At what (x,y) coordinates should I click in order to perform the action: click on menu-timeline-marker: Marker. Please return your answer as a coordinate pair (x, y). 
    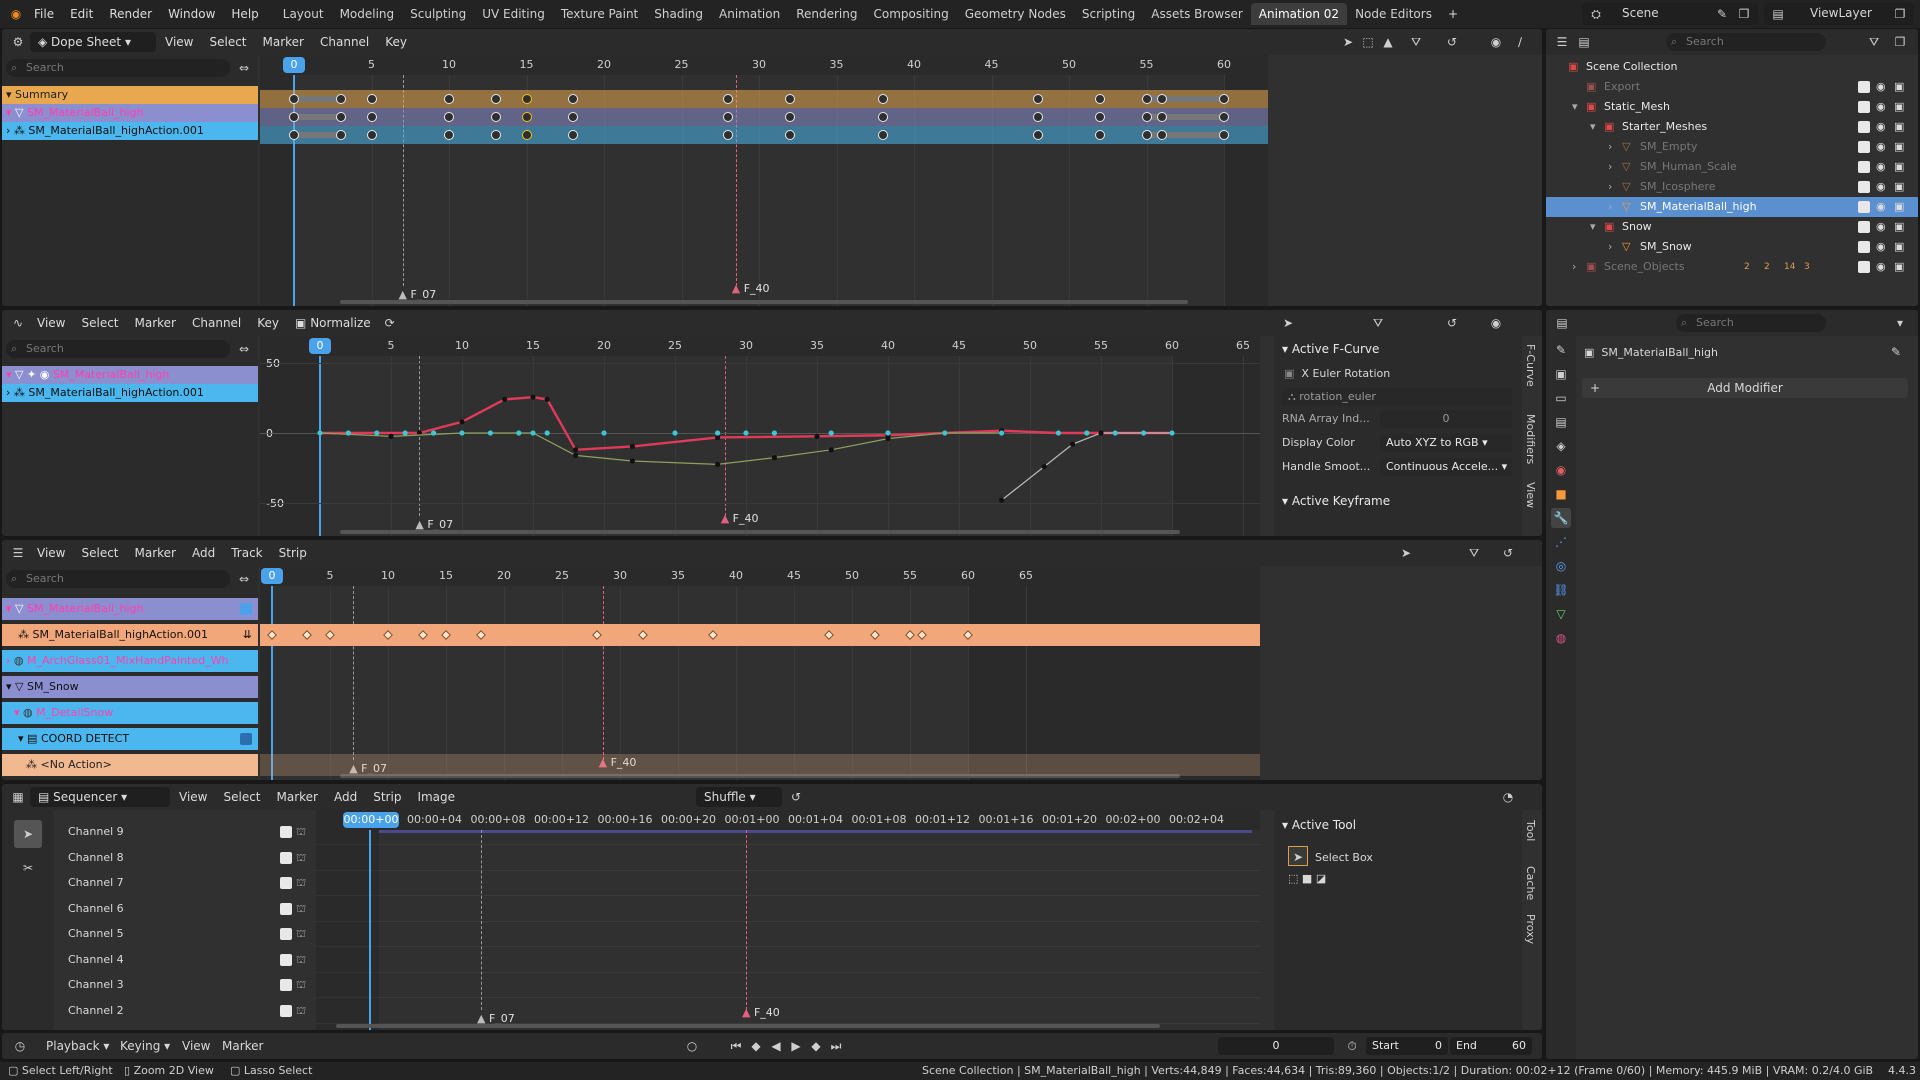
    Looking at the image, I should click on (242, 1046).